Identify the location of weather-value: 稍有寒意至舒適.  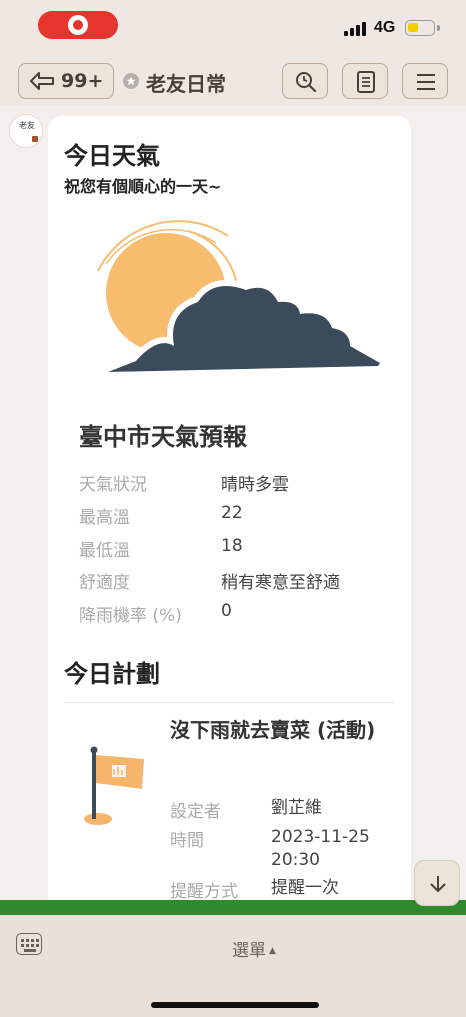
(280, 583).